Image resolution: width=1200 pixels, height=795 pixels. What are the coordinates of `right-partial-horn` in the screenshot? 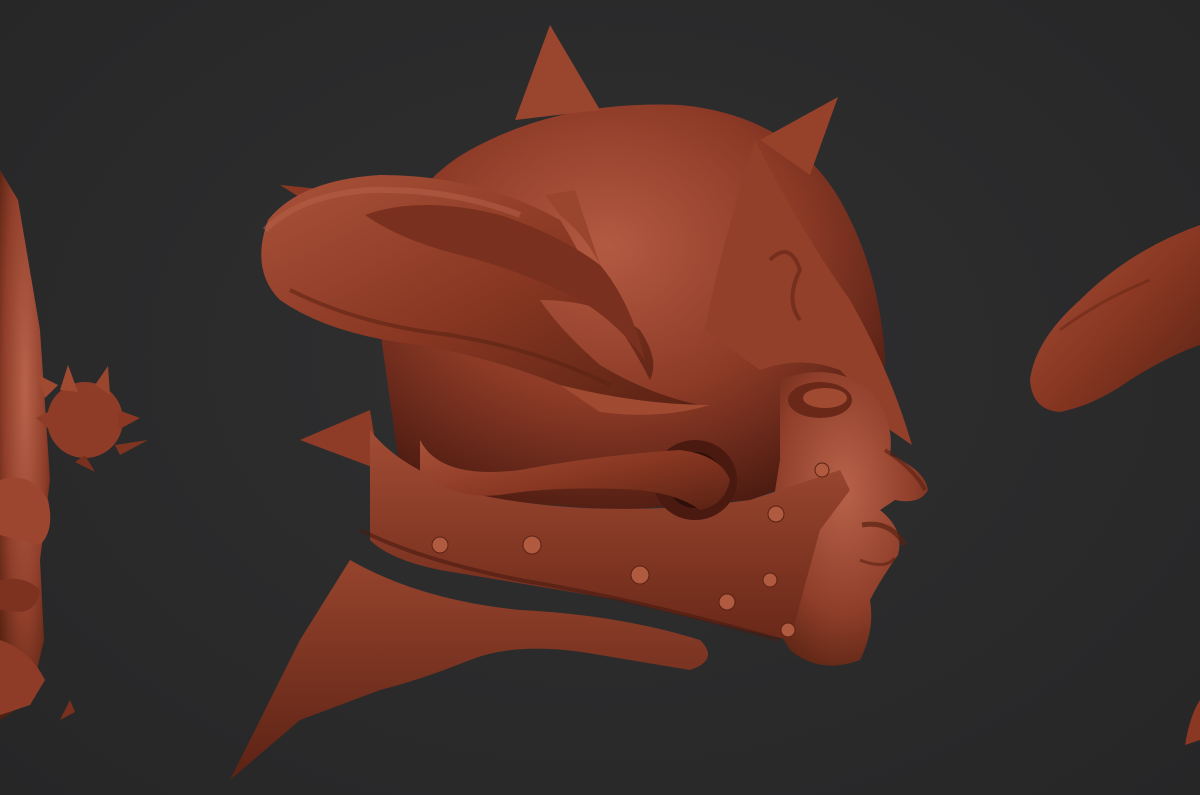 It's located at (1115, 485).